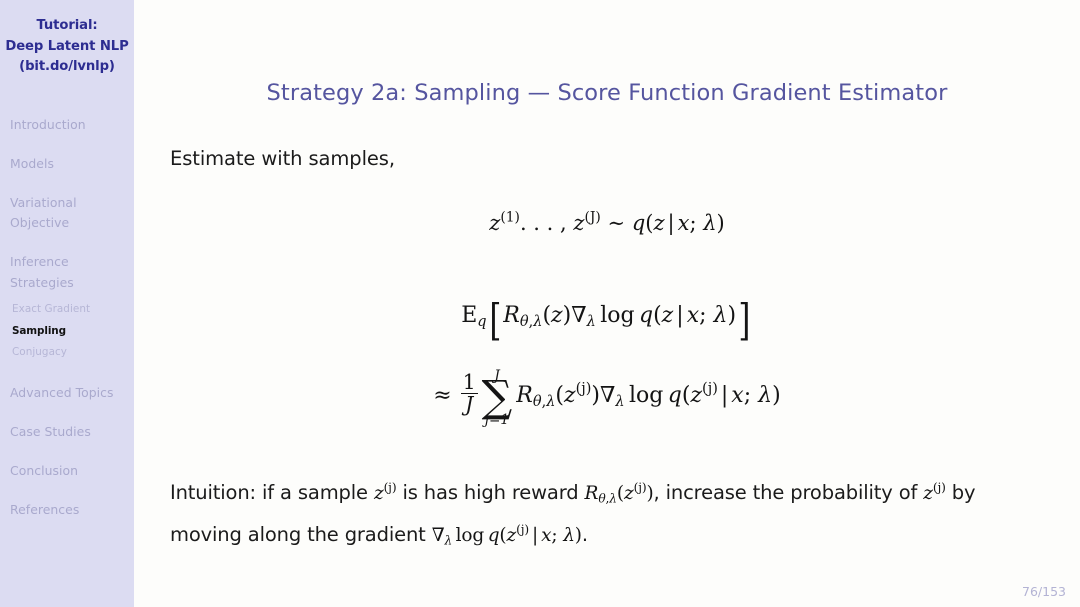  I want to click on sidebar-item-references: References, so click(67, 510).